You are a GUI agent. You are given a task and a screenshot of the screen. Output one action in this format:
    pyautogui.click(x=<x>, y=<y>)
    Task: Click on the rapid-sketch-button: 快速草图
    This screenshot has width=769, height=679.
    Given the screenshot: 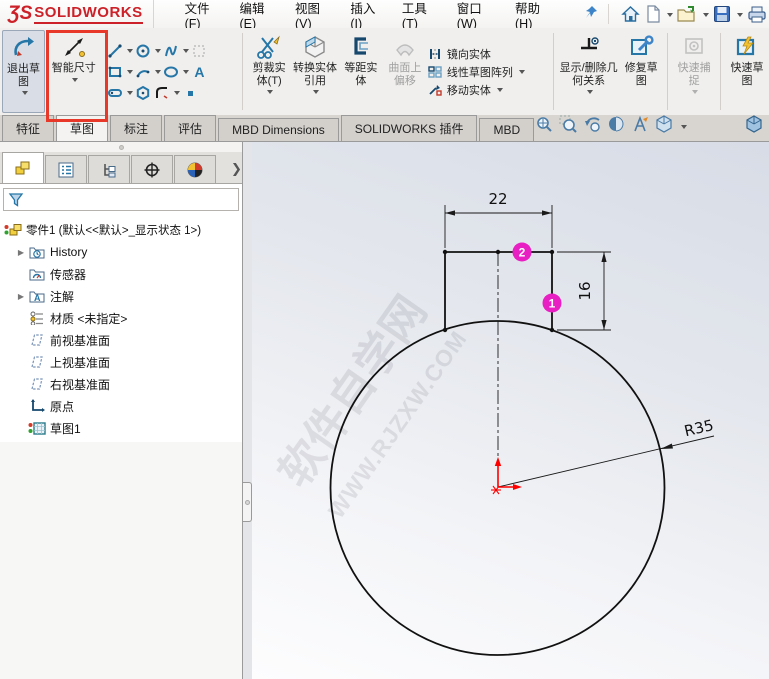 What is the action you would take?
    pyautogui.click(x=747, y=71)
    